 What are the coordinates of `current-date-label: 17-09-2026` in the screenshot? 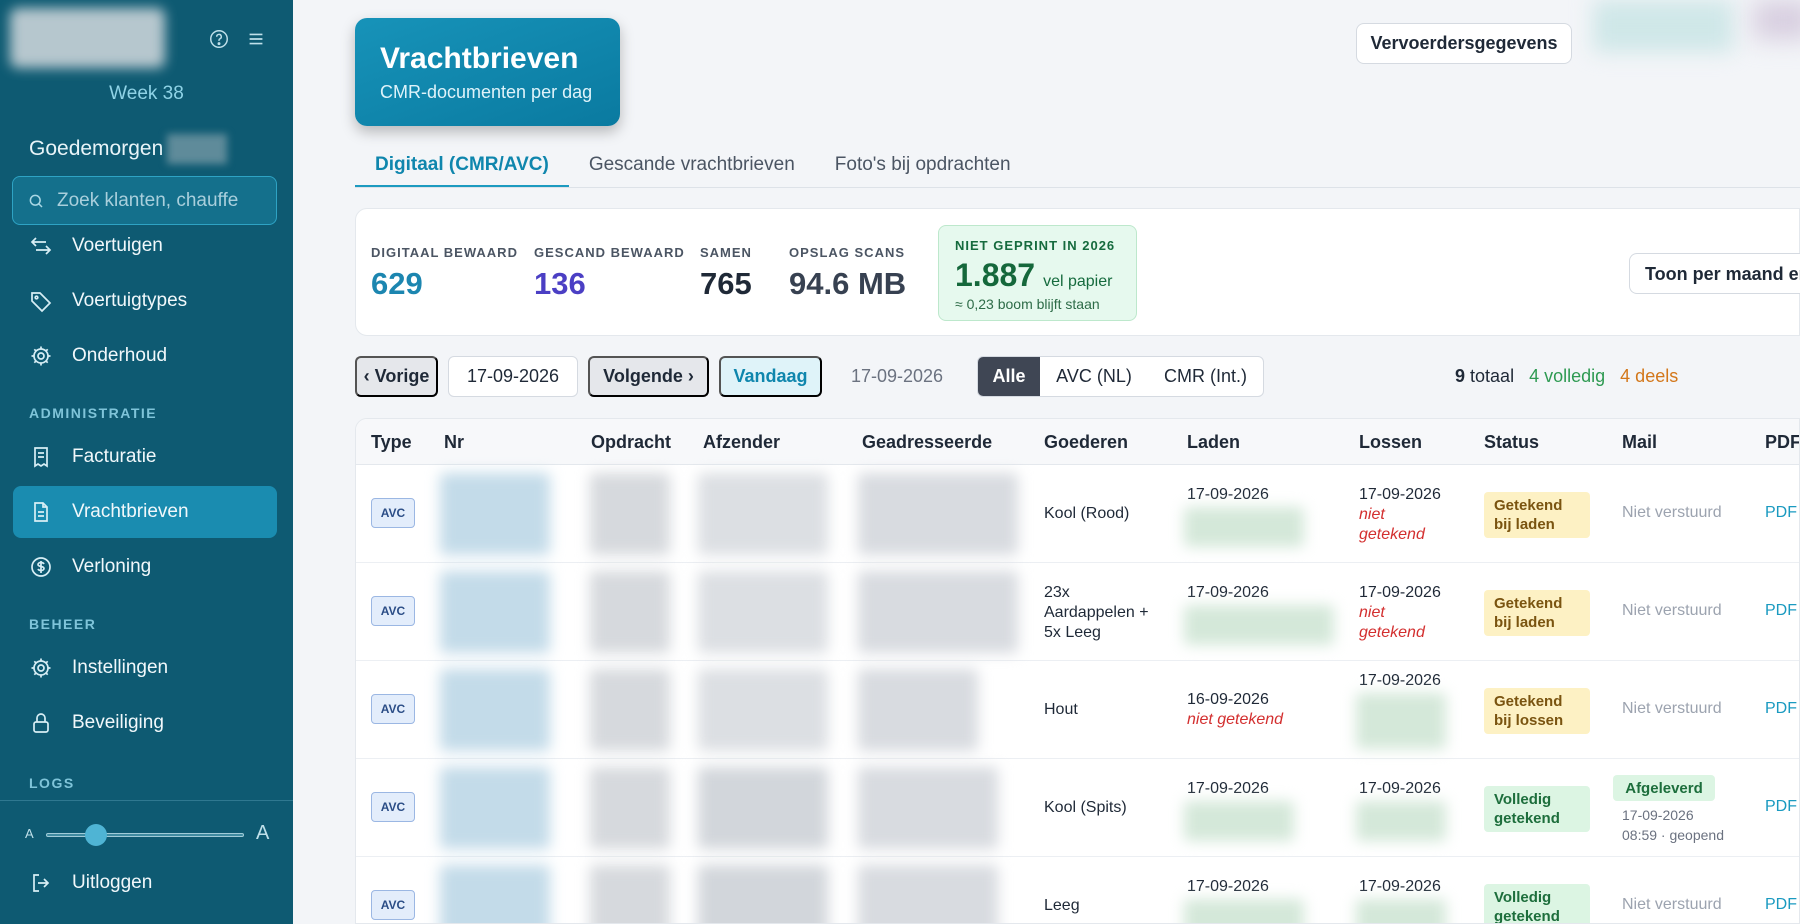 It's located at (897, 376).